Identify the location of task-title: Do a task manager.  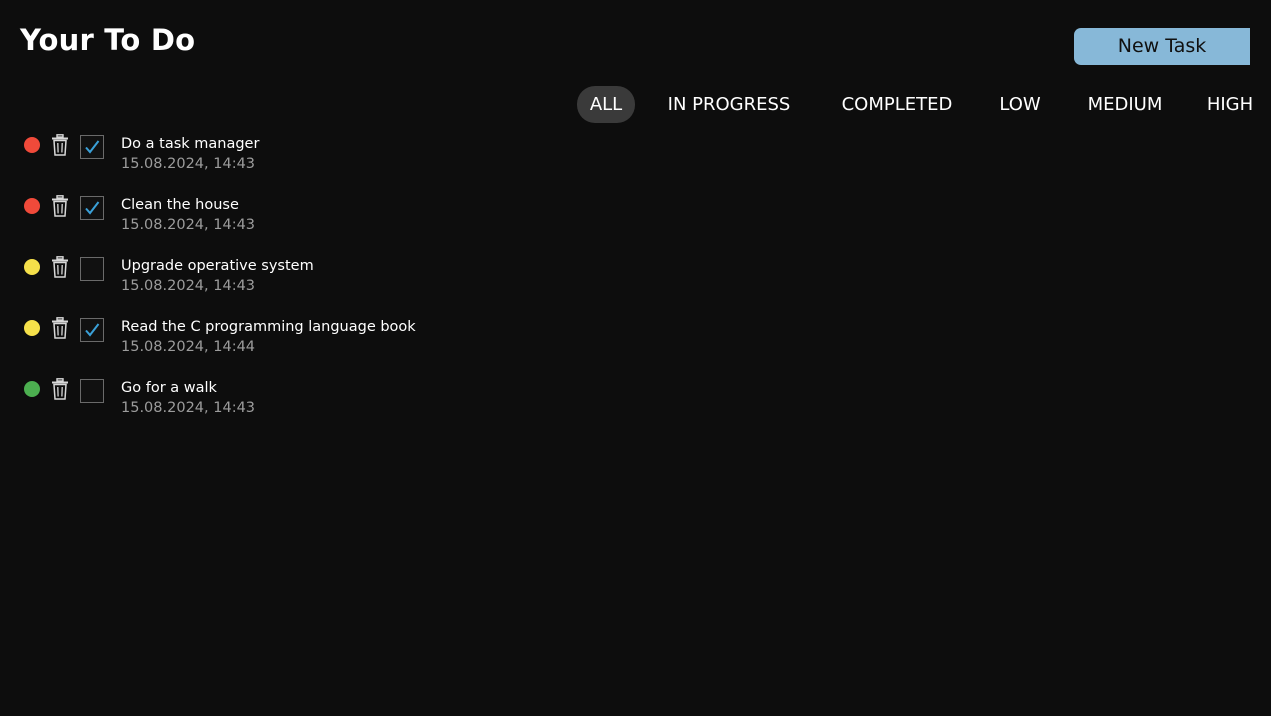
(190, 144).